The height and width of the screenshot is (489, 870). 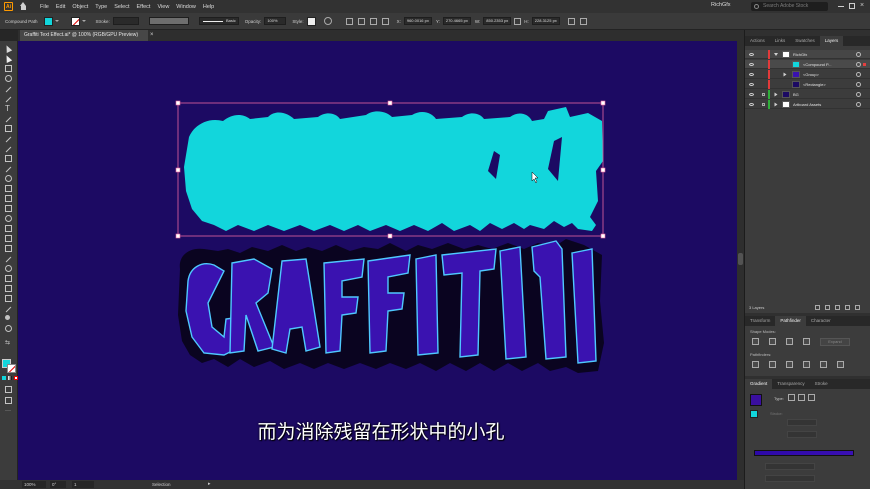 I want to click on column-graph-tool-icon, so click(x=9, y=289).